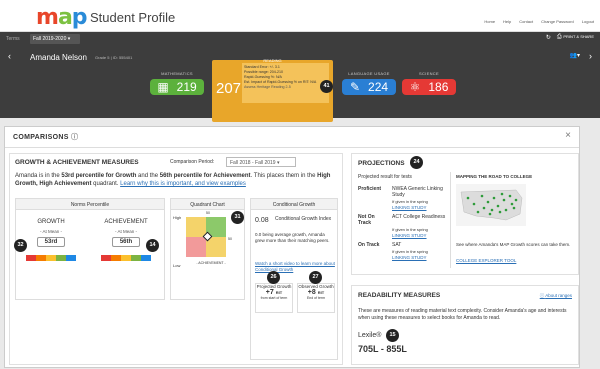 The height and width of the screenshot is (369, 600). I want to click on student-info: Grade 5 | ID: 555401, so click(114, 57).